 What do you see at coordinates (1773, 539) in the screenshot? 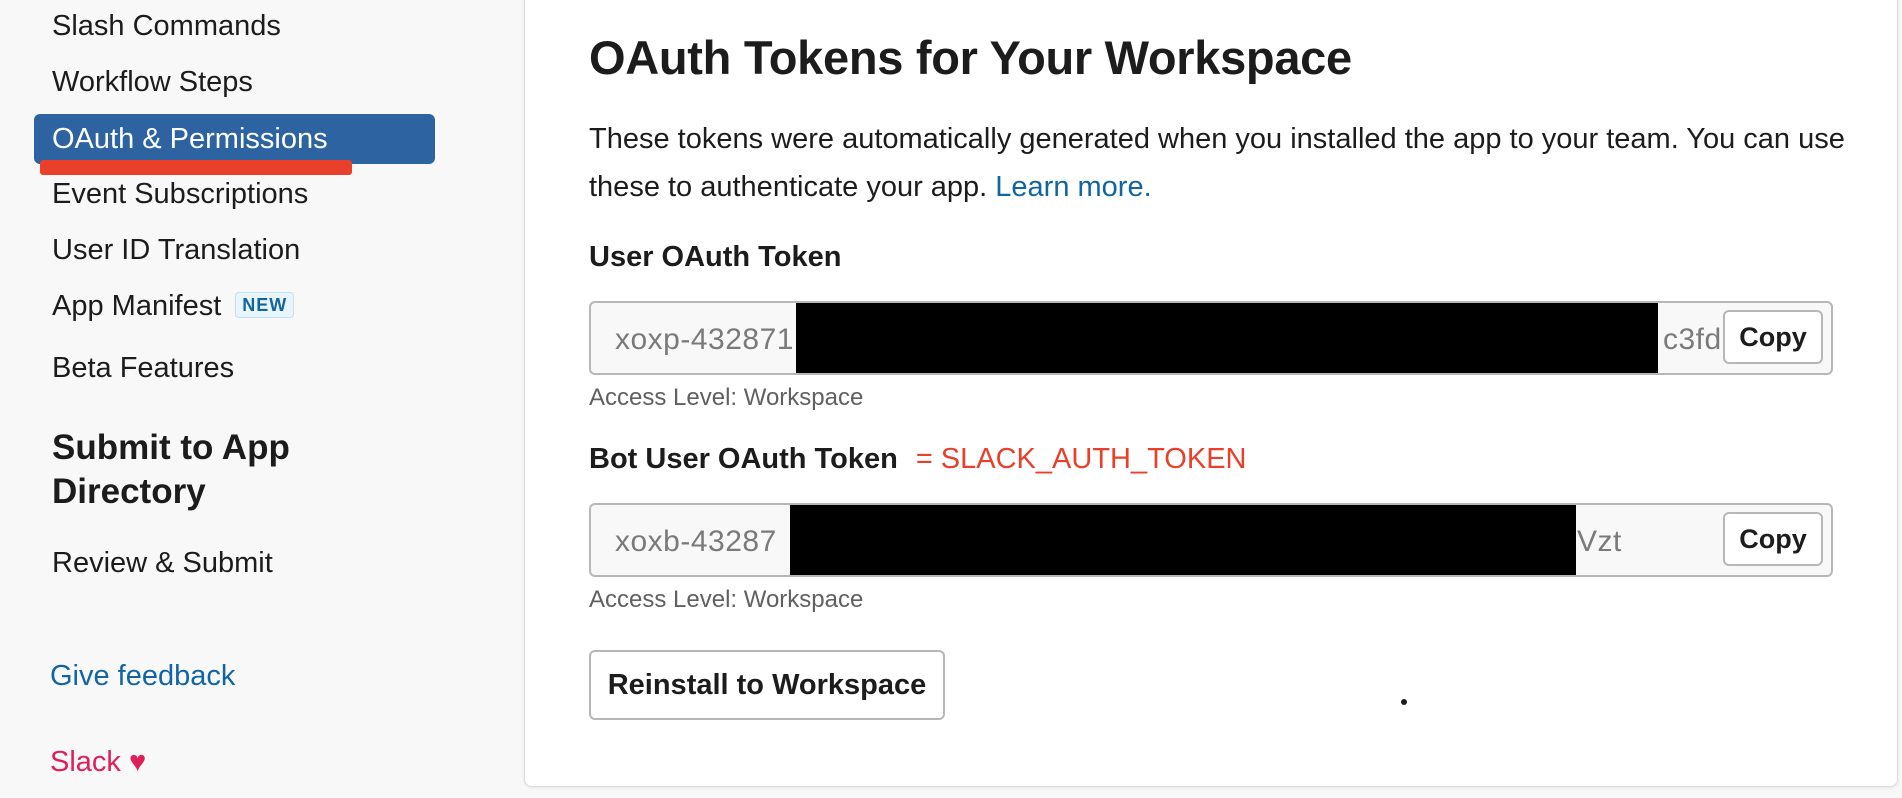
I see `copy-bot-token-button: Copy` at bounding box center [1773, 539].